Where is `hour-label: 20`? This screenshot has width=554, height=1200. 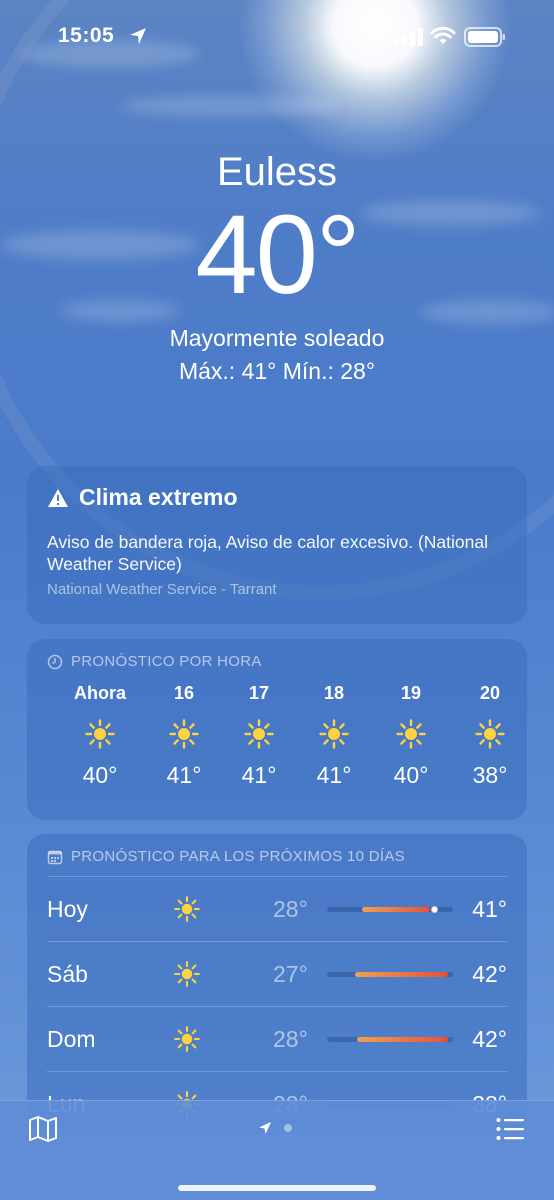
hour-label: 20 is located at coordinates (490, 693).